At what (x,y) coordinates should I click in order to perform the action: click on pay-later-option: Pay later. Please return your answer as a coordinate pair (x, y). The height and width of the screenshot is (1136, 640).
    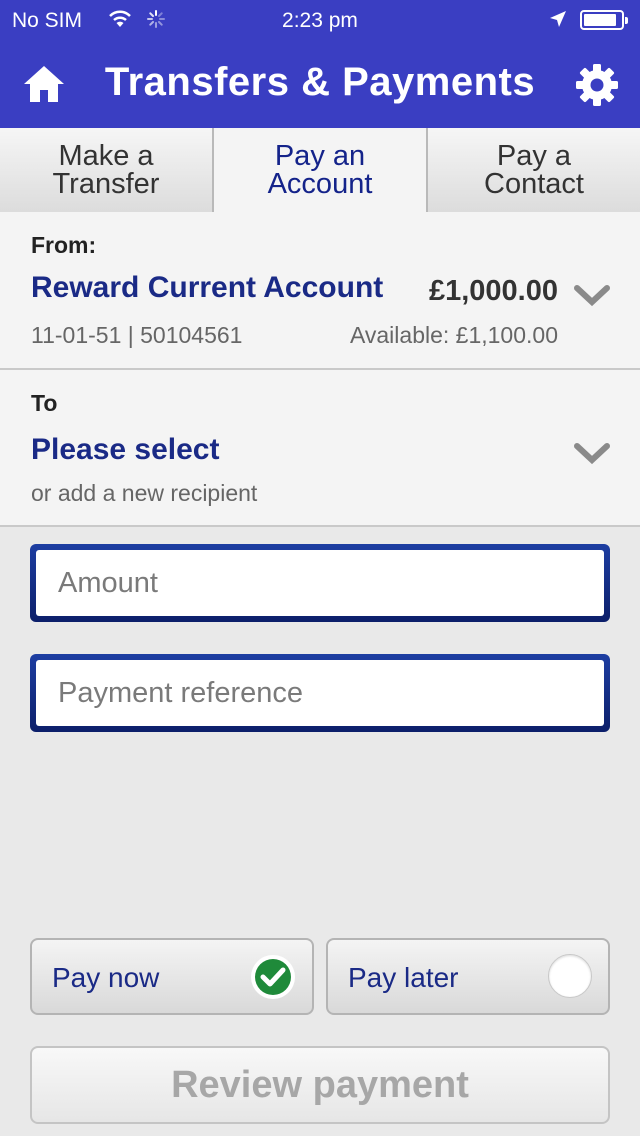
    Looking at the image, I should click on (468, 976).